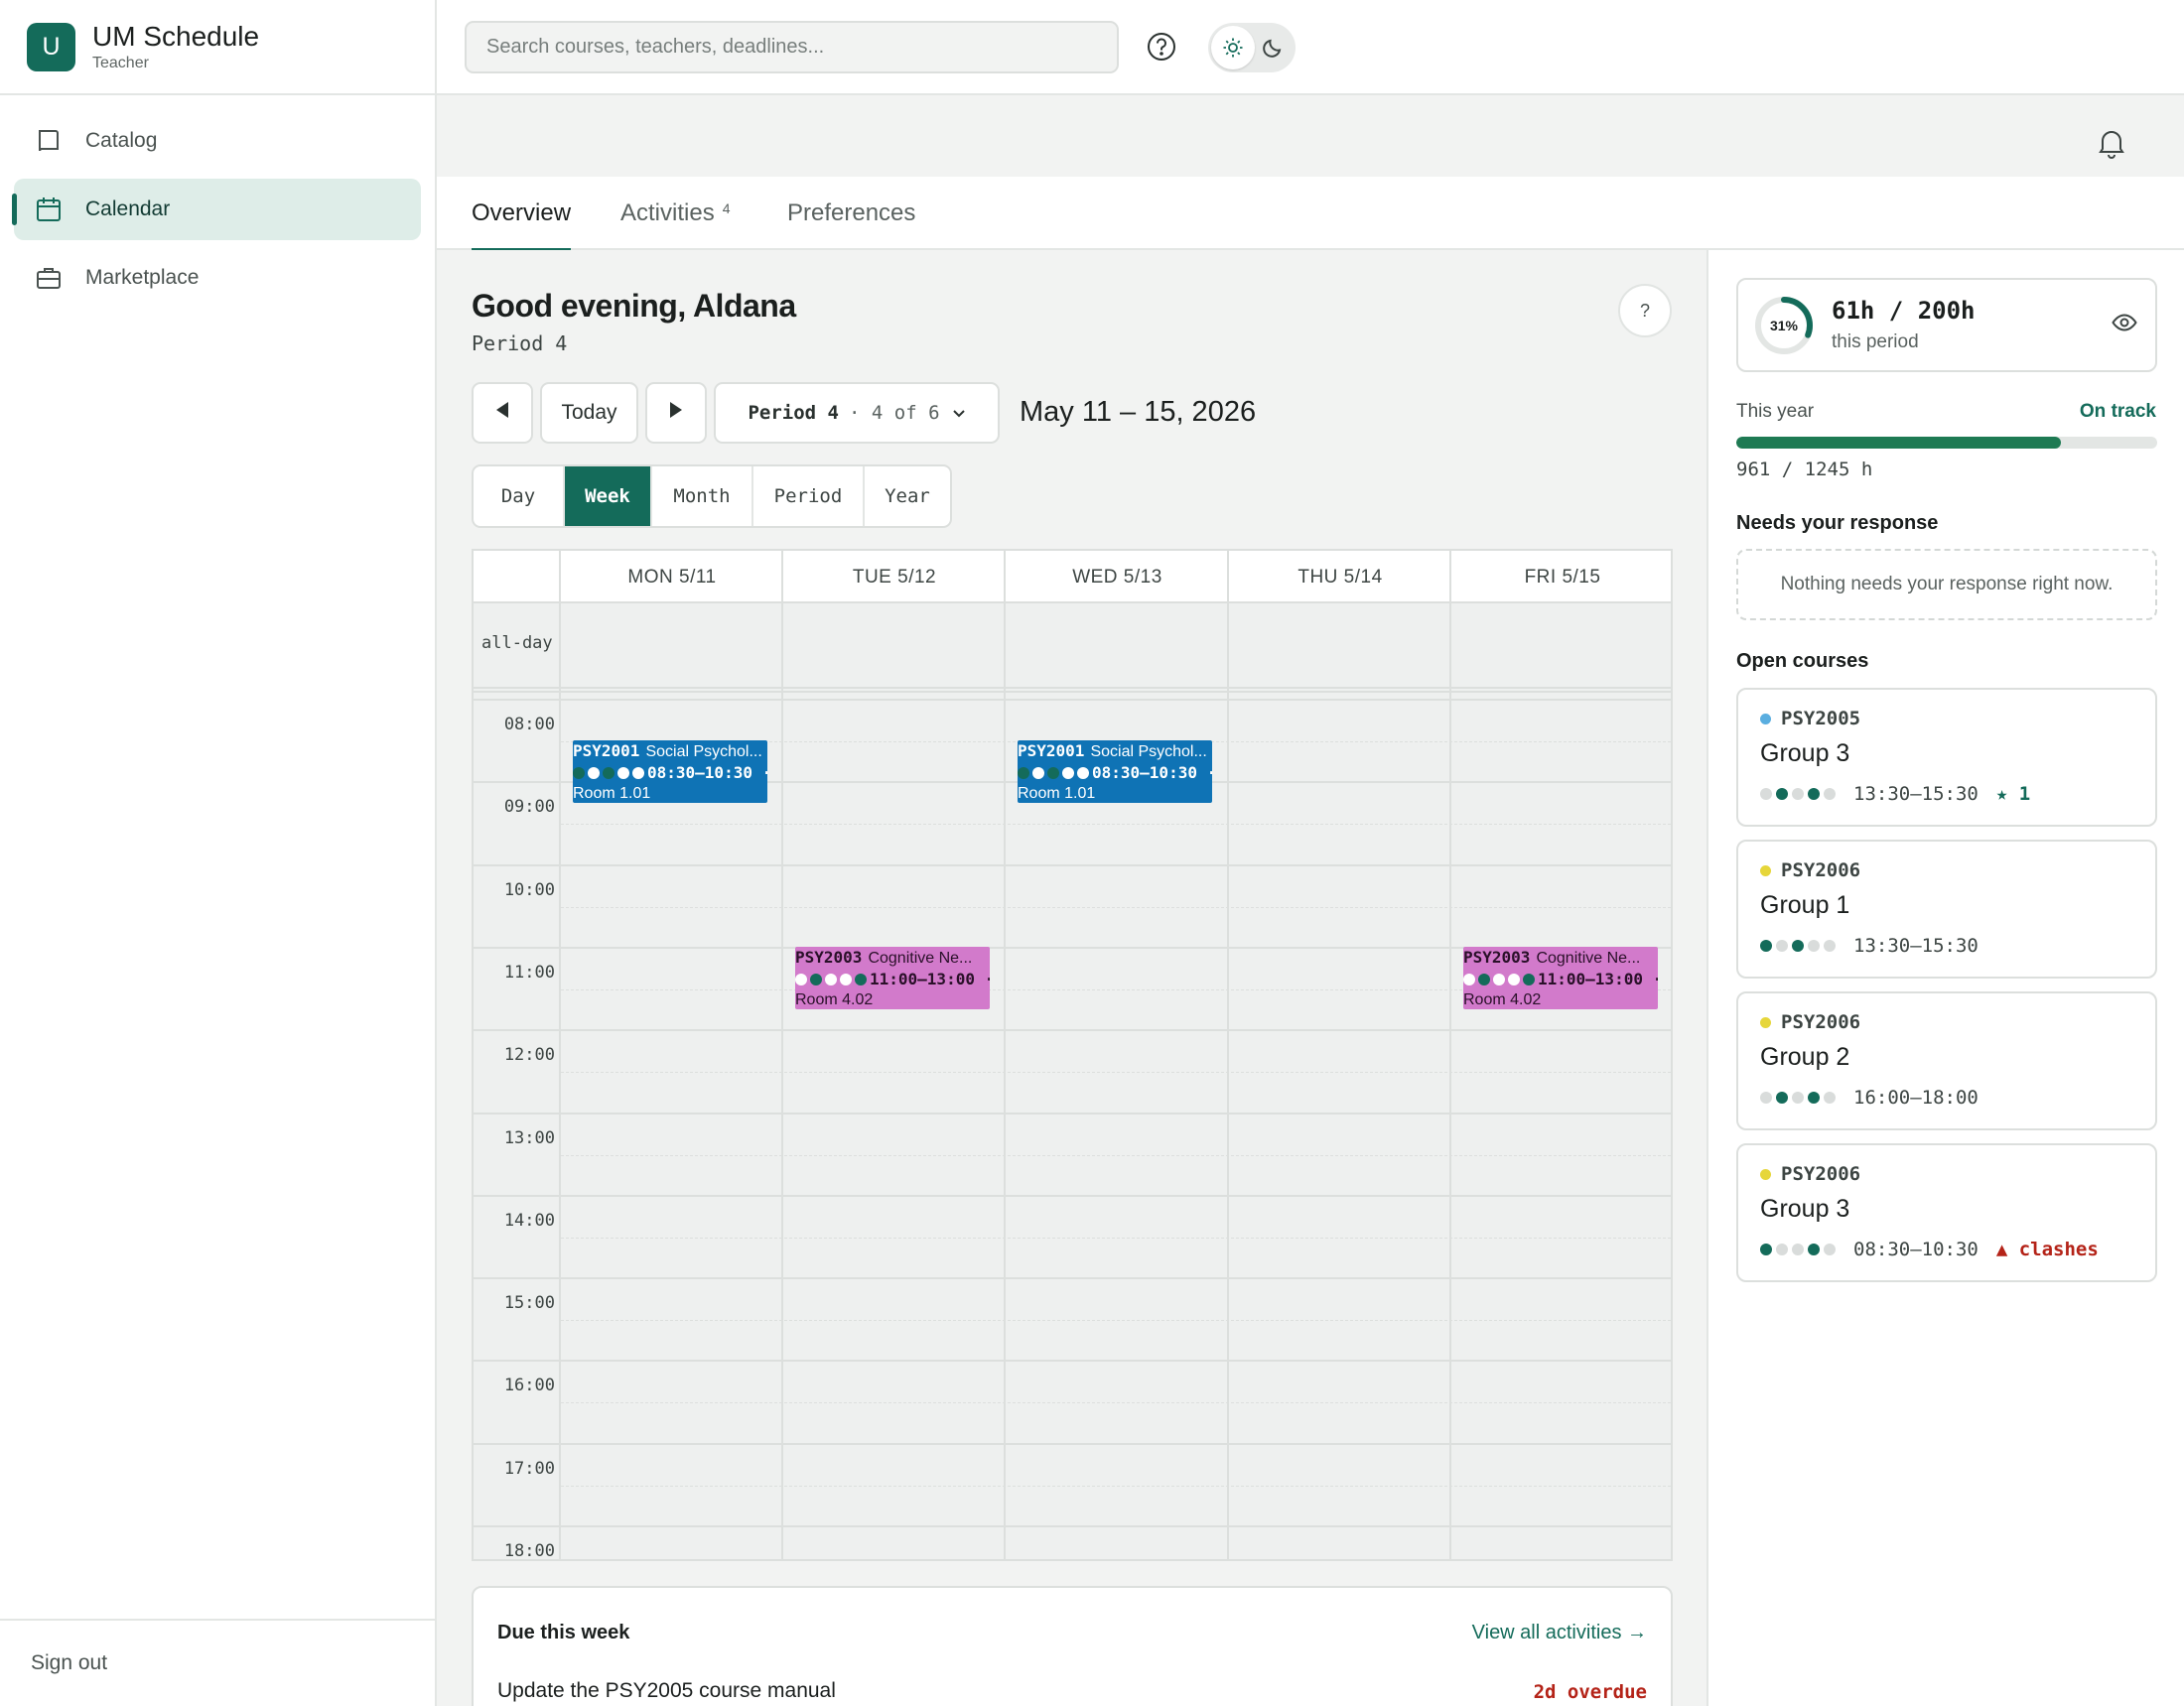  Describe the element at coordinates (1916, 1249) in the screenshot. I see `course-time: 08:30–10:30` at that location.